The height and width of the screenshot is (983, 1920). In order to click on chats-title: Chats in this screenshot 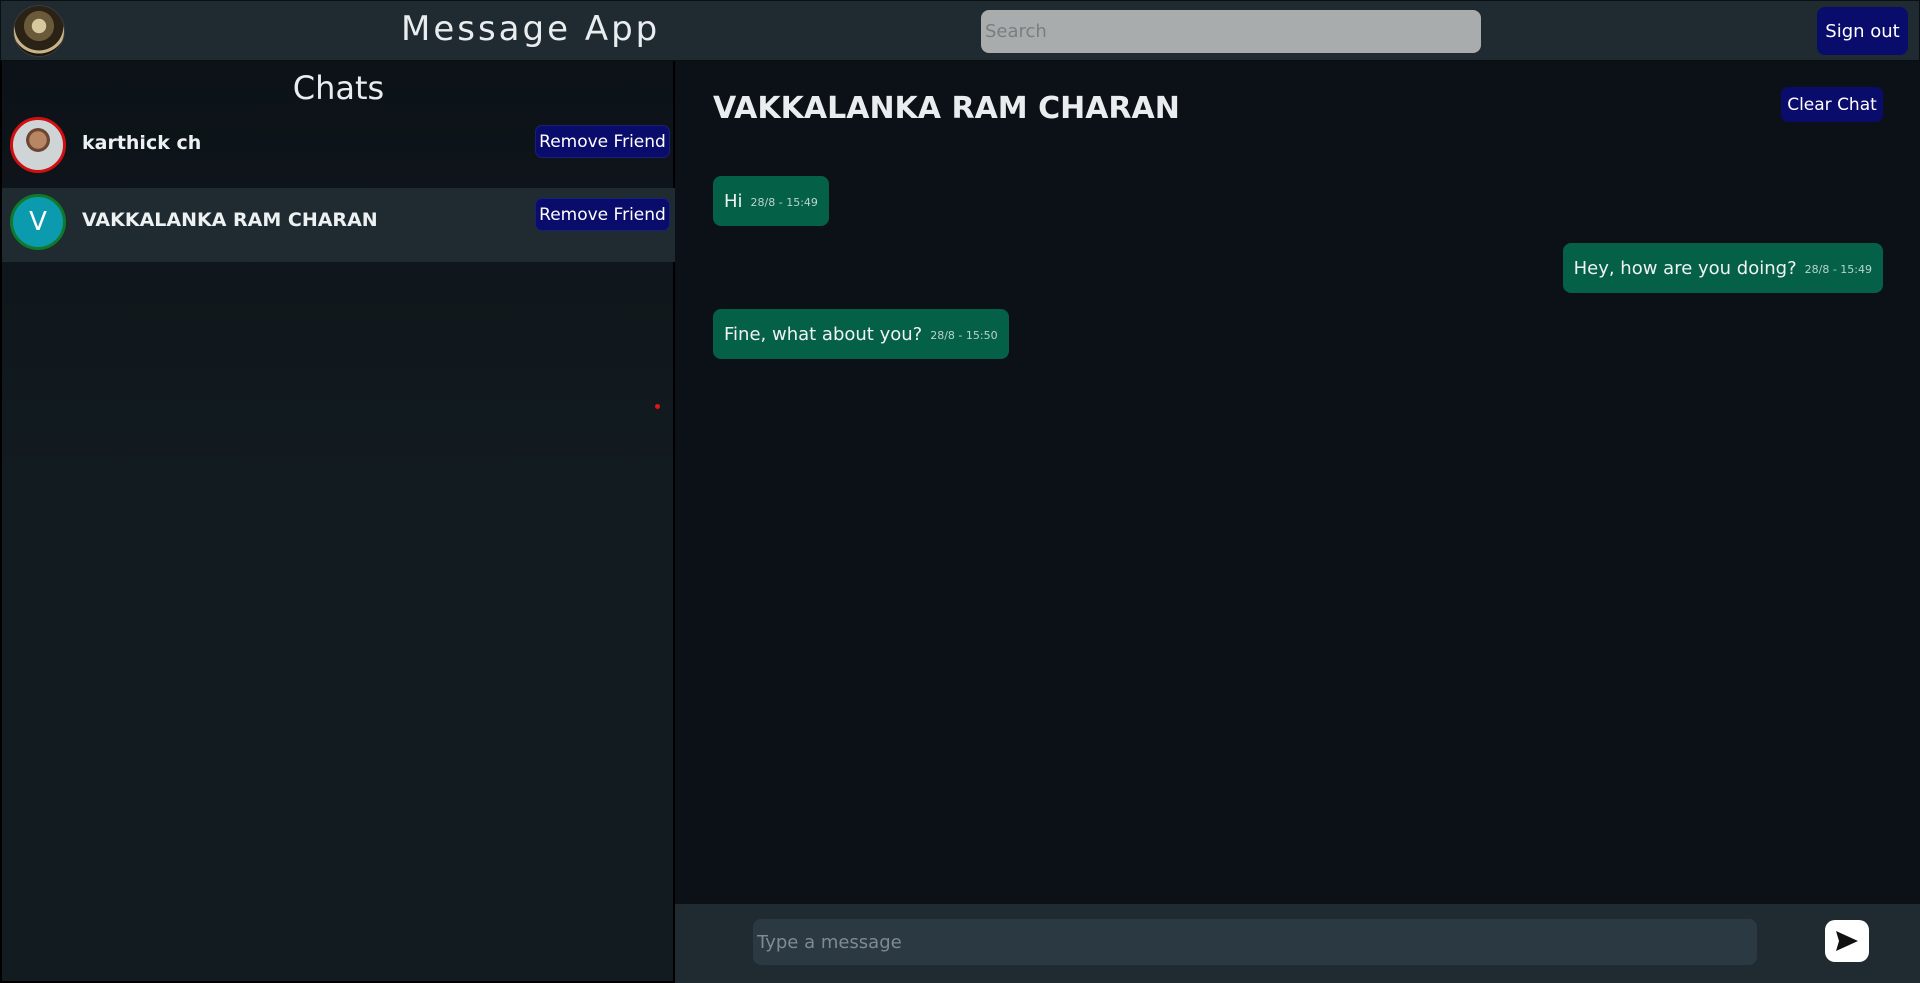, I will do `click(338, 88)`.